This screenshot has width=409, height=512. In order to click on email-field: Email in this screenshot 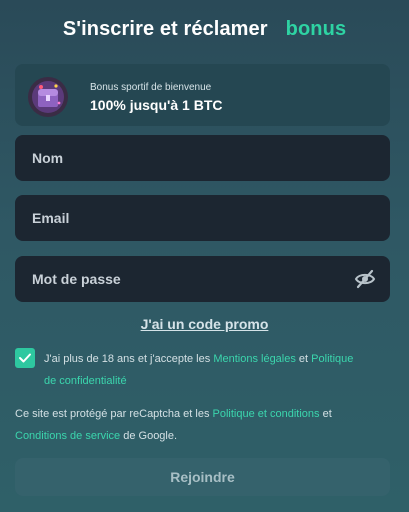, I will do `click(202, 218)`.